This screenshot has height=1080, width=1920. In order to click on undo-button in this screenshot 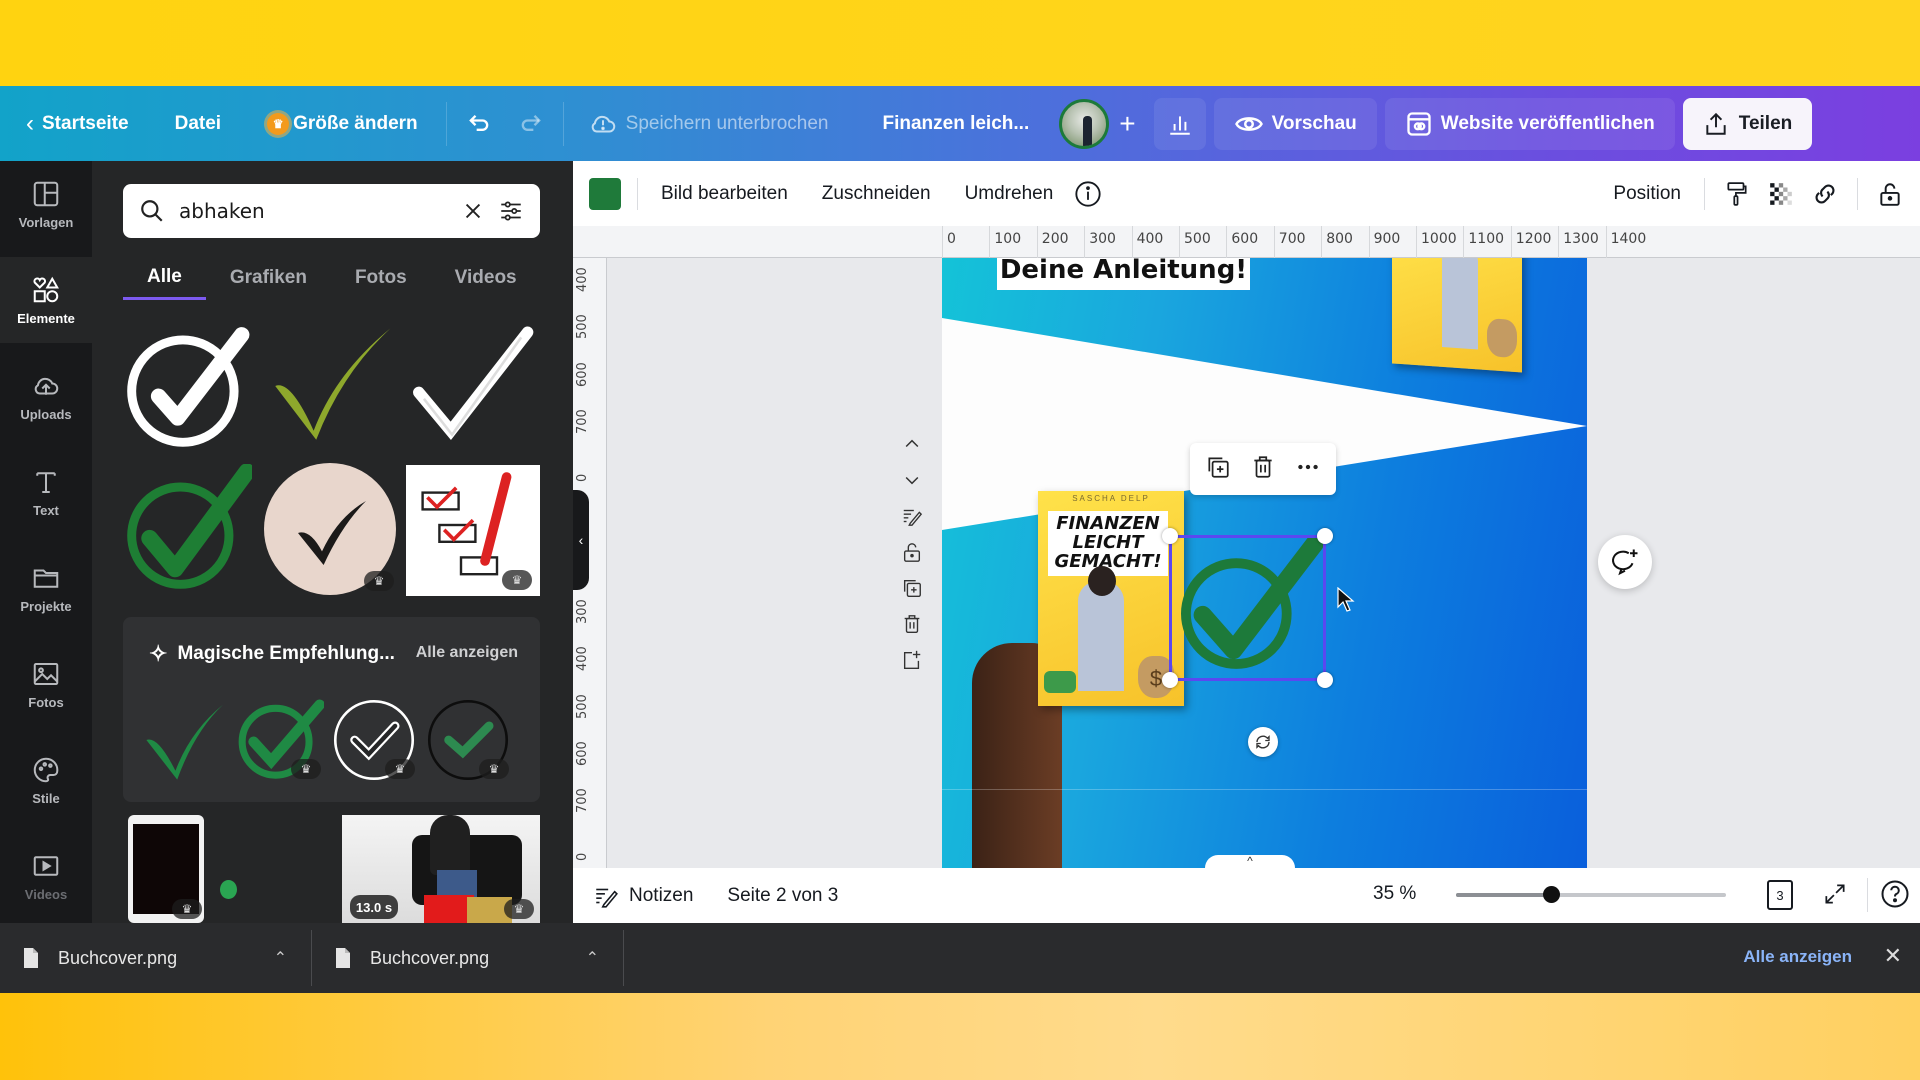, I will do `click(479, 124)`.